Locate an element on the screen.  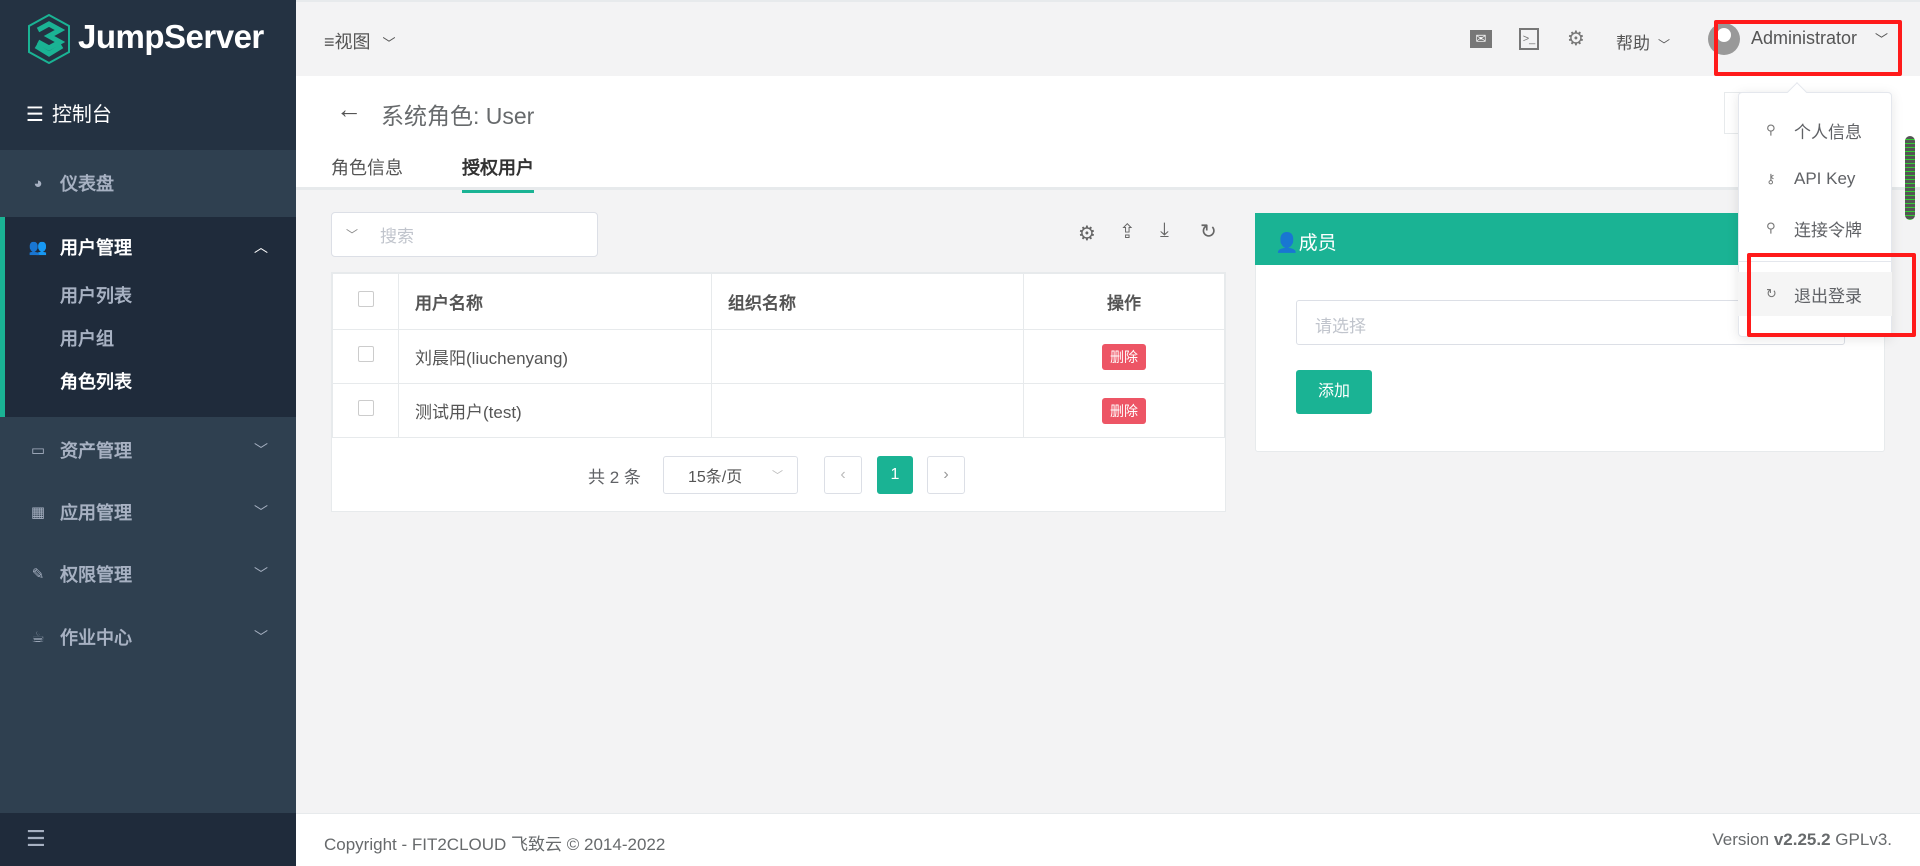
user-icon: ⚲ is located at coordinates (1771, 129).